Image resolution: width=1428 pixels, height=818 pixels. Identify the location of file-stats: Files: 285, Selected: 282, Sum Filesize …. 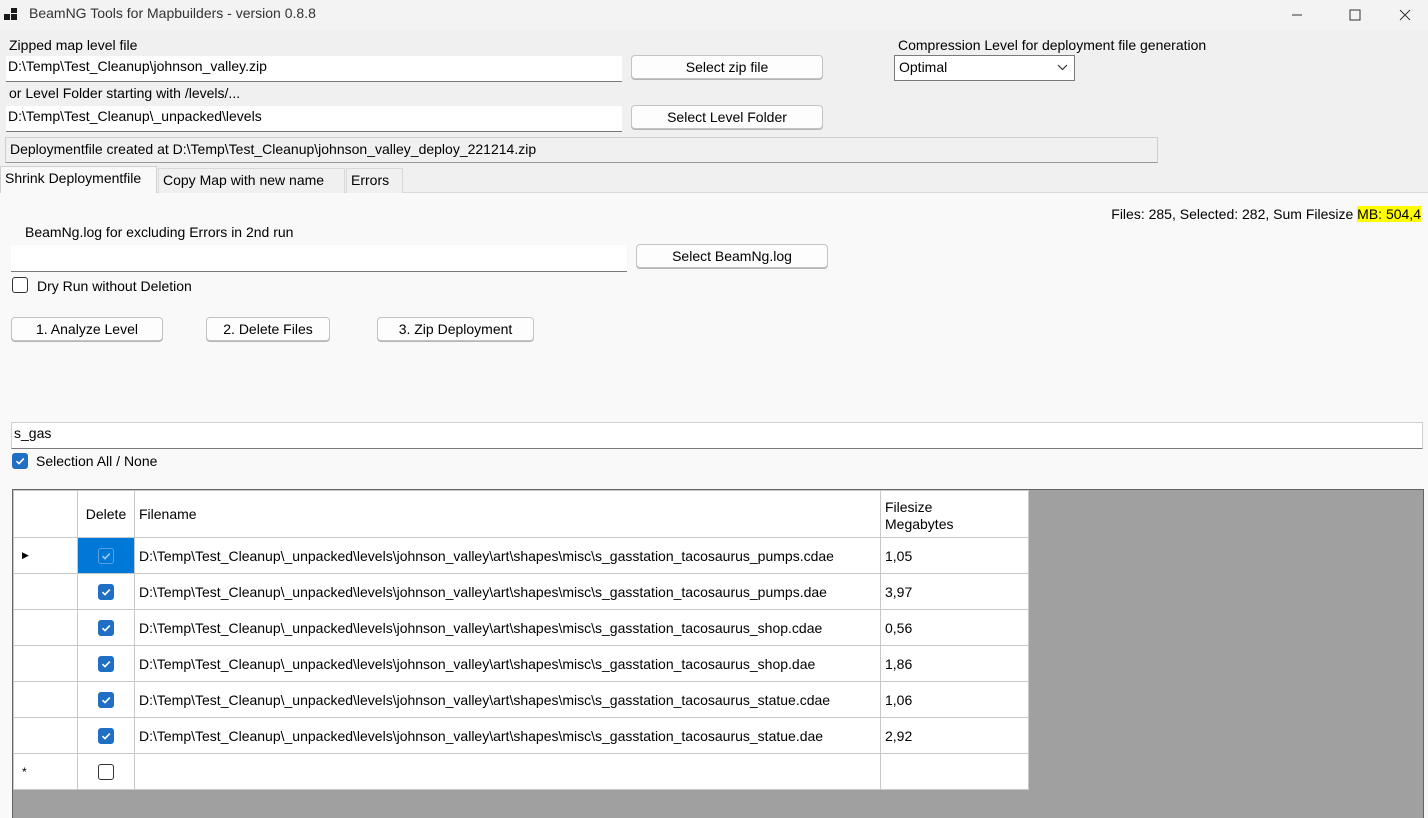
(1266, 214).